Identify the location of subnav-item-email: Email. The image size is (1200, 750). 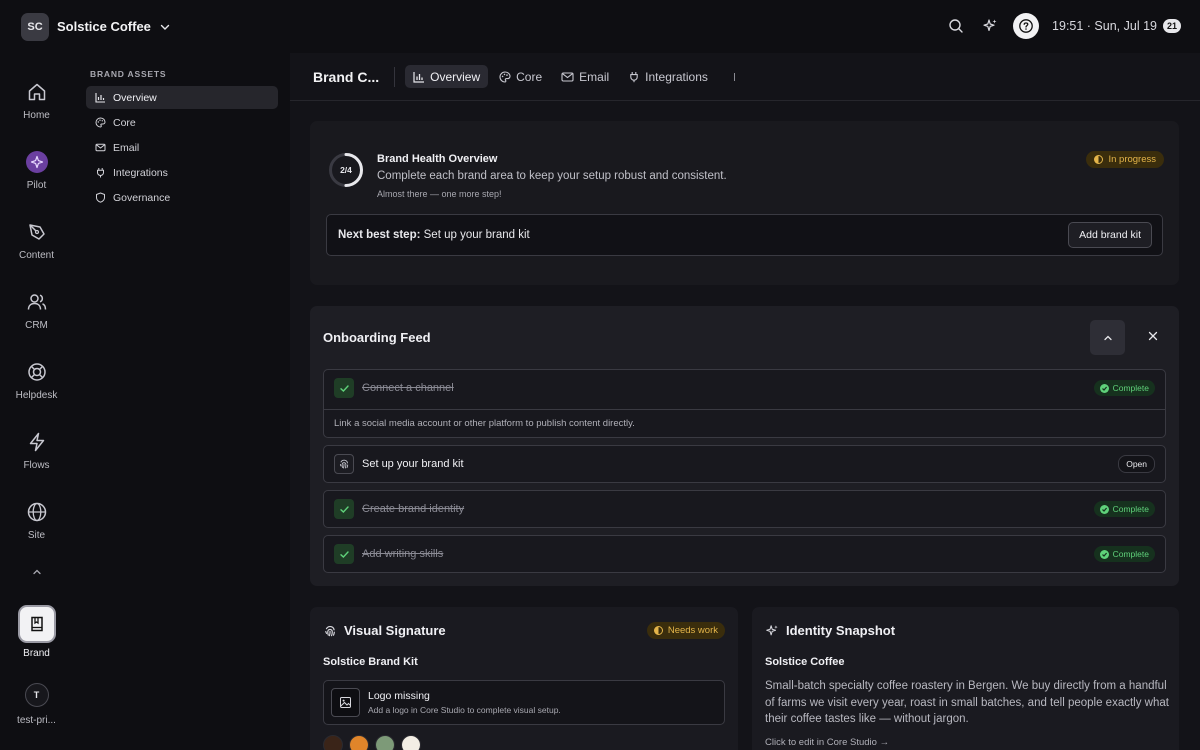
(182, 147).